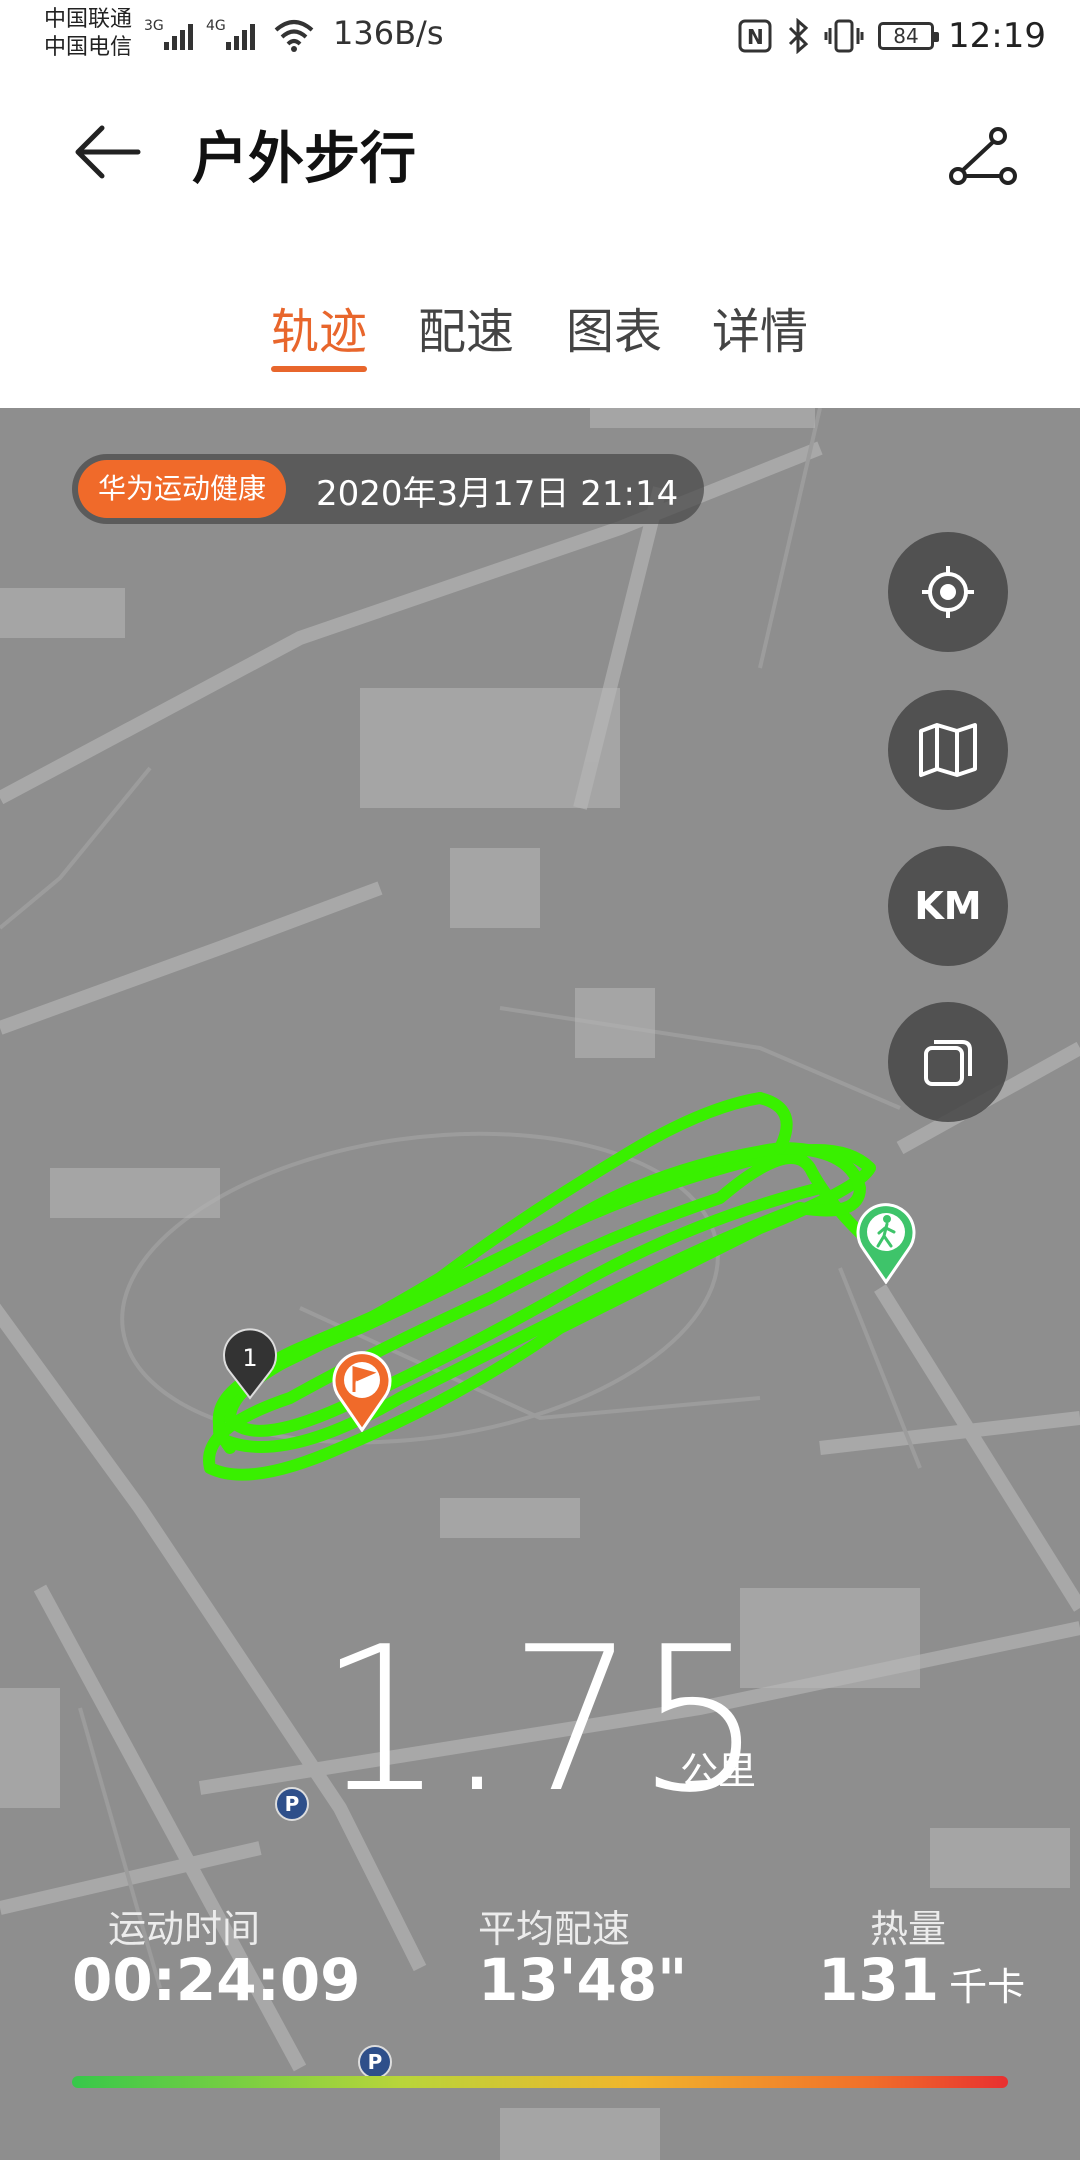 The image size is (1080, 2160). I want to click on network-type-2: 4G, so click(216, 26).